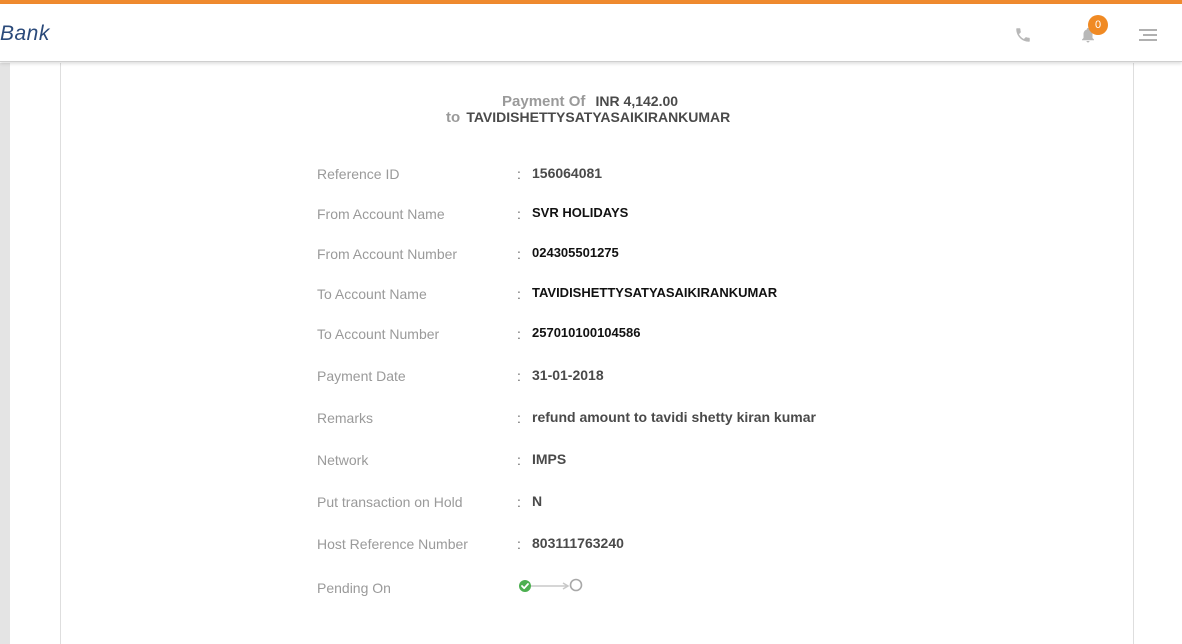 This screenshot has width=1182, height=644. I want to click on detail-value: N, so click(537, 501).